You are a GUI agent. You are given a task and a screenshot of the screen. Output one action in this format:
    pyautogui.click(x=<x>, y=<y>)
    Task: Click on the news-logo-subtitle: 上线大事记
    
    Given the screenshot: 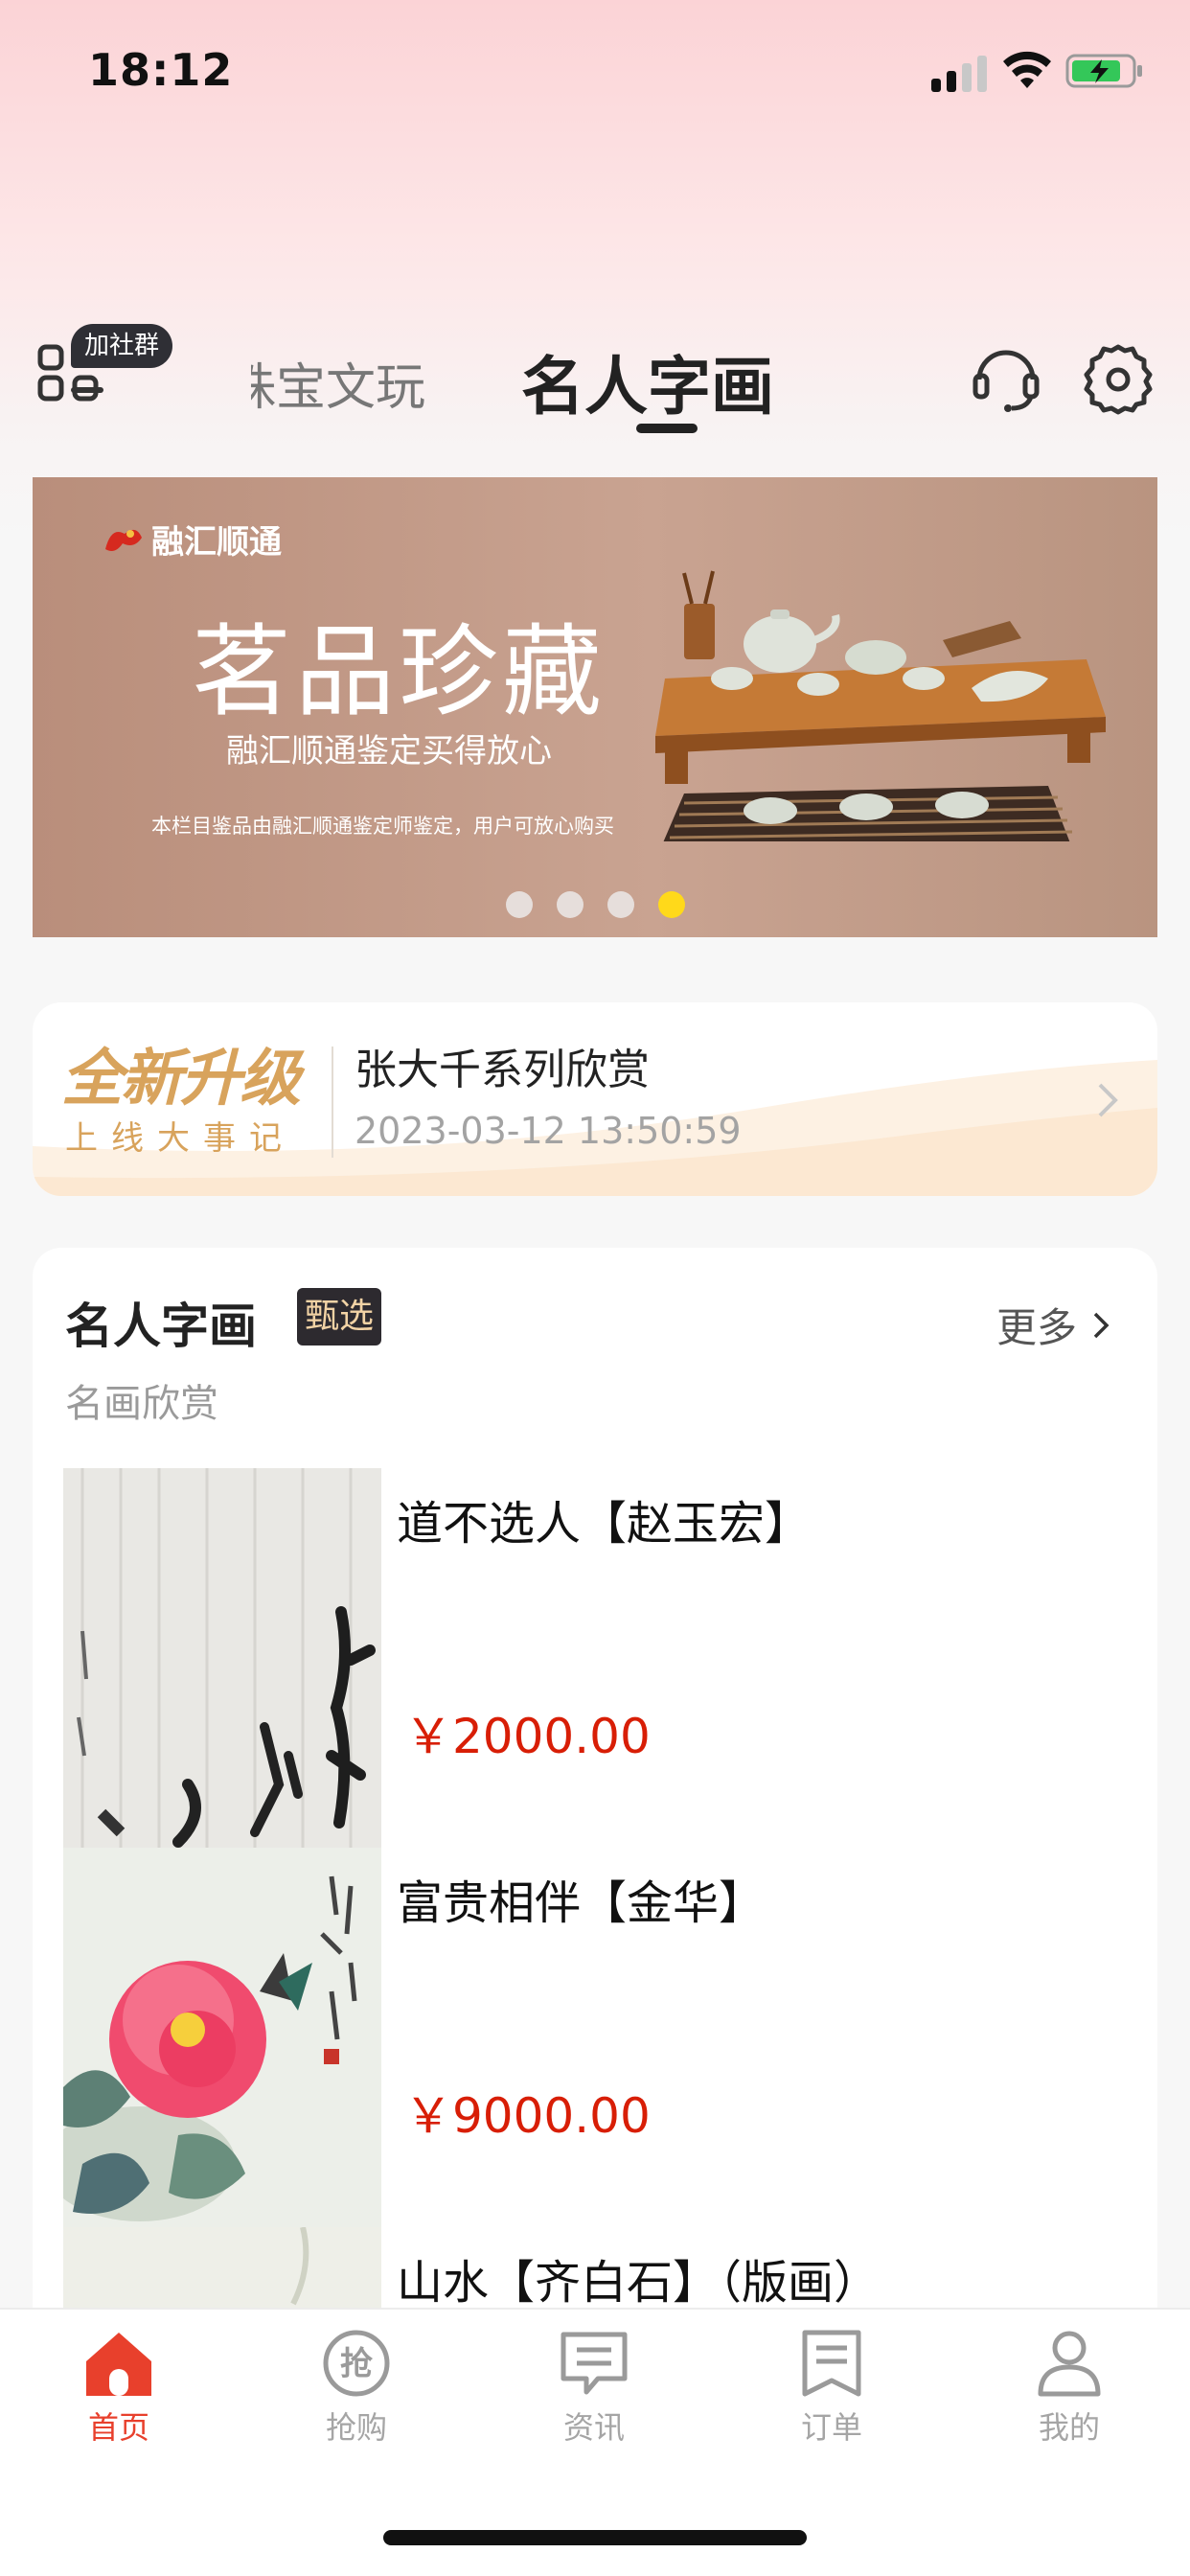 What is the action you would take?
    pyautogui.click(x=180, y=1138)
    